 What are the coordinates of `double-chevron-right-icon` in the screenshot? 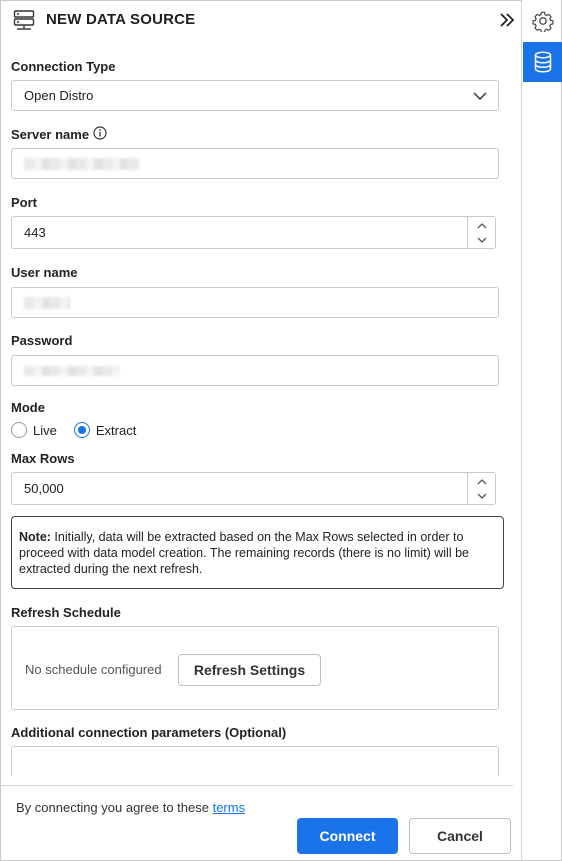 It's located at (507, 20).